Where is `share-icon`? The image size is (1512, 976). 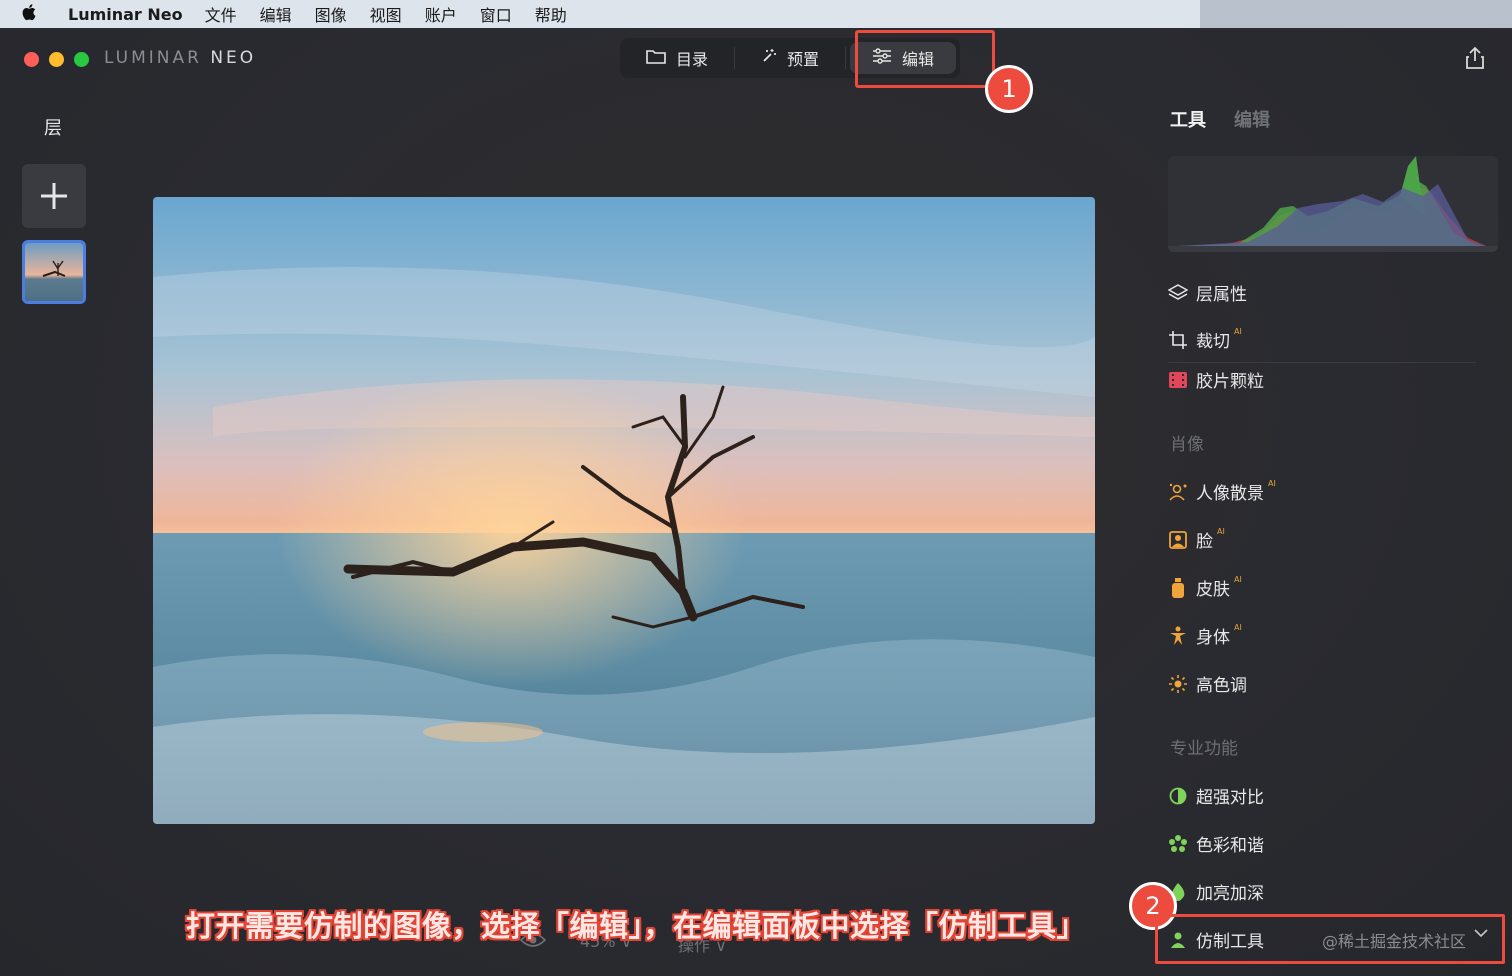 share-icon is located at coordinates (1475, 58).